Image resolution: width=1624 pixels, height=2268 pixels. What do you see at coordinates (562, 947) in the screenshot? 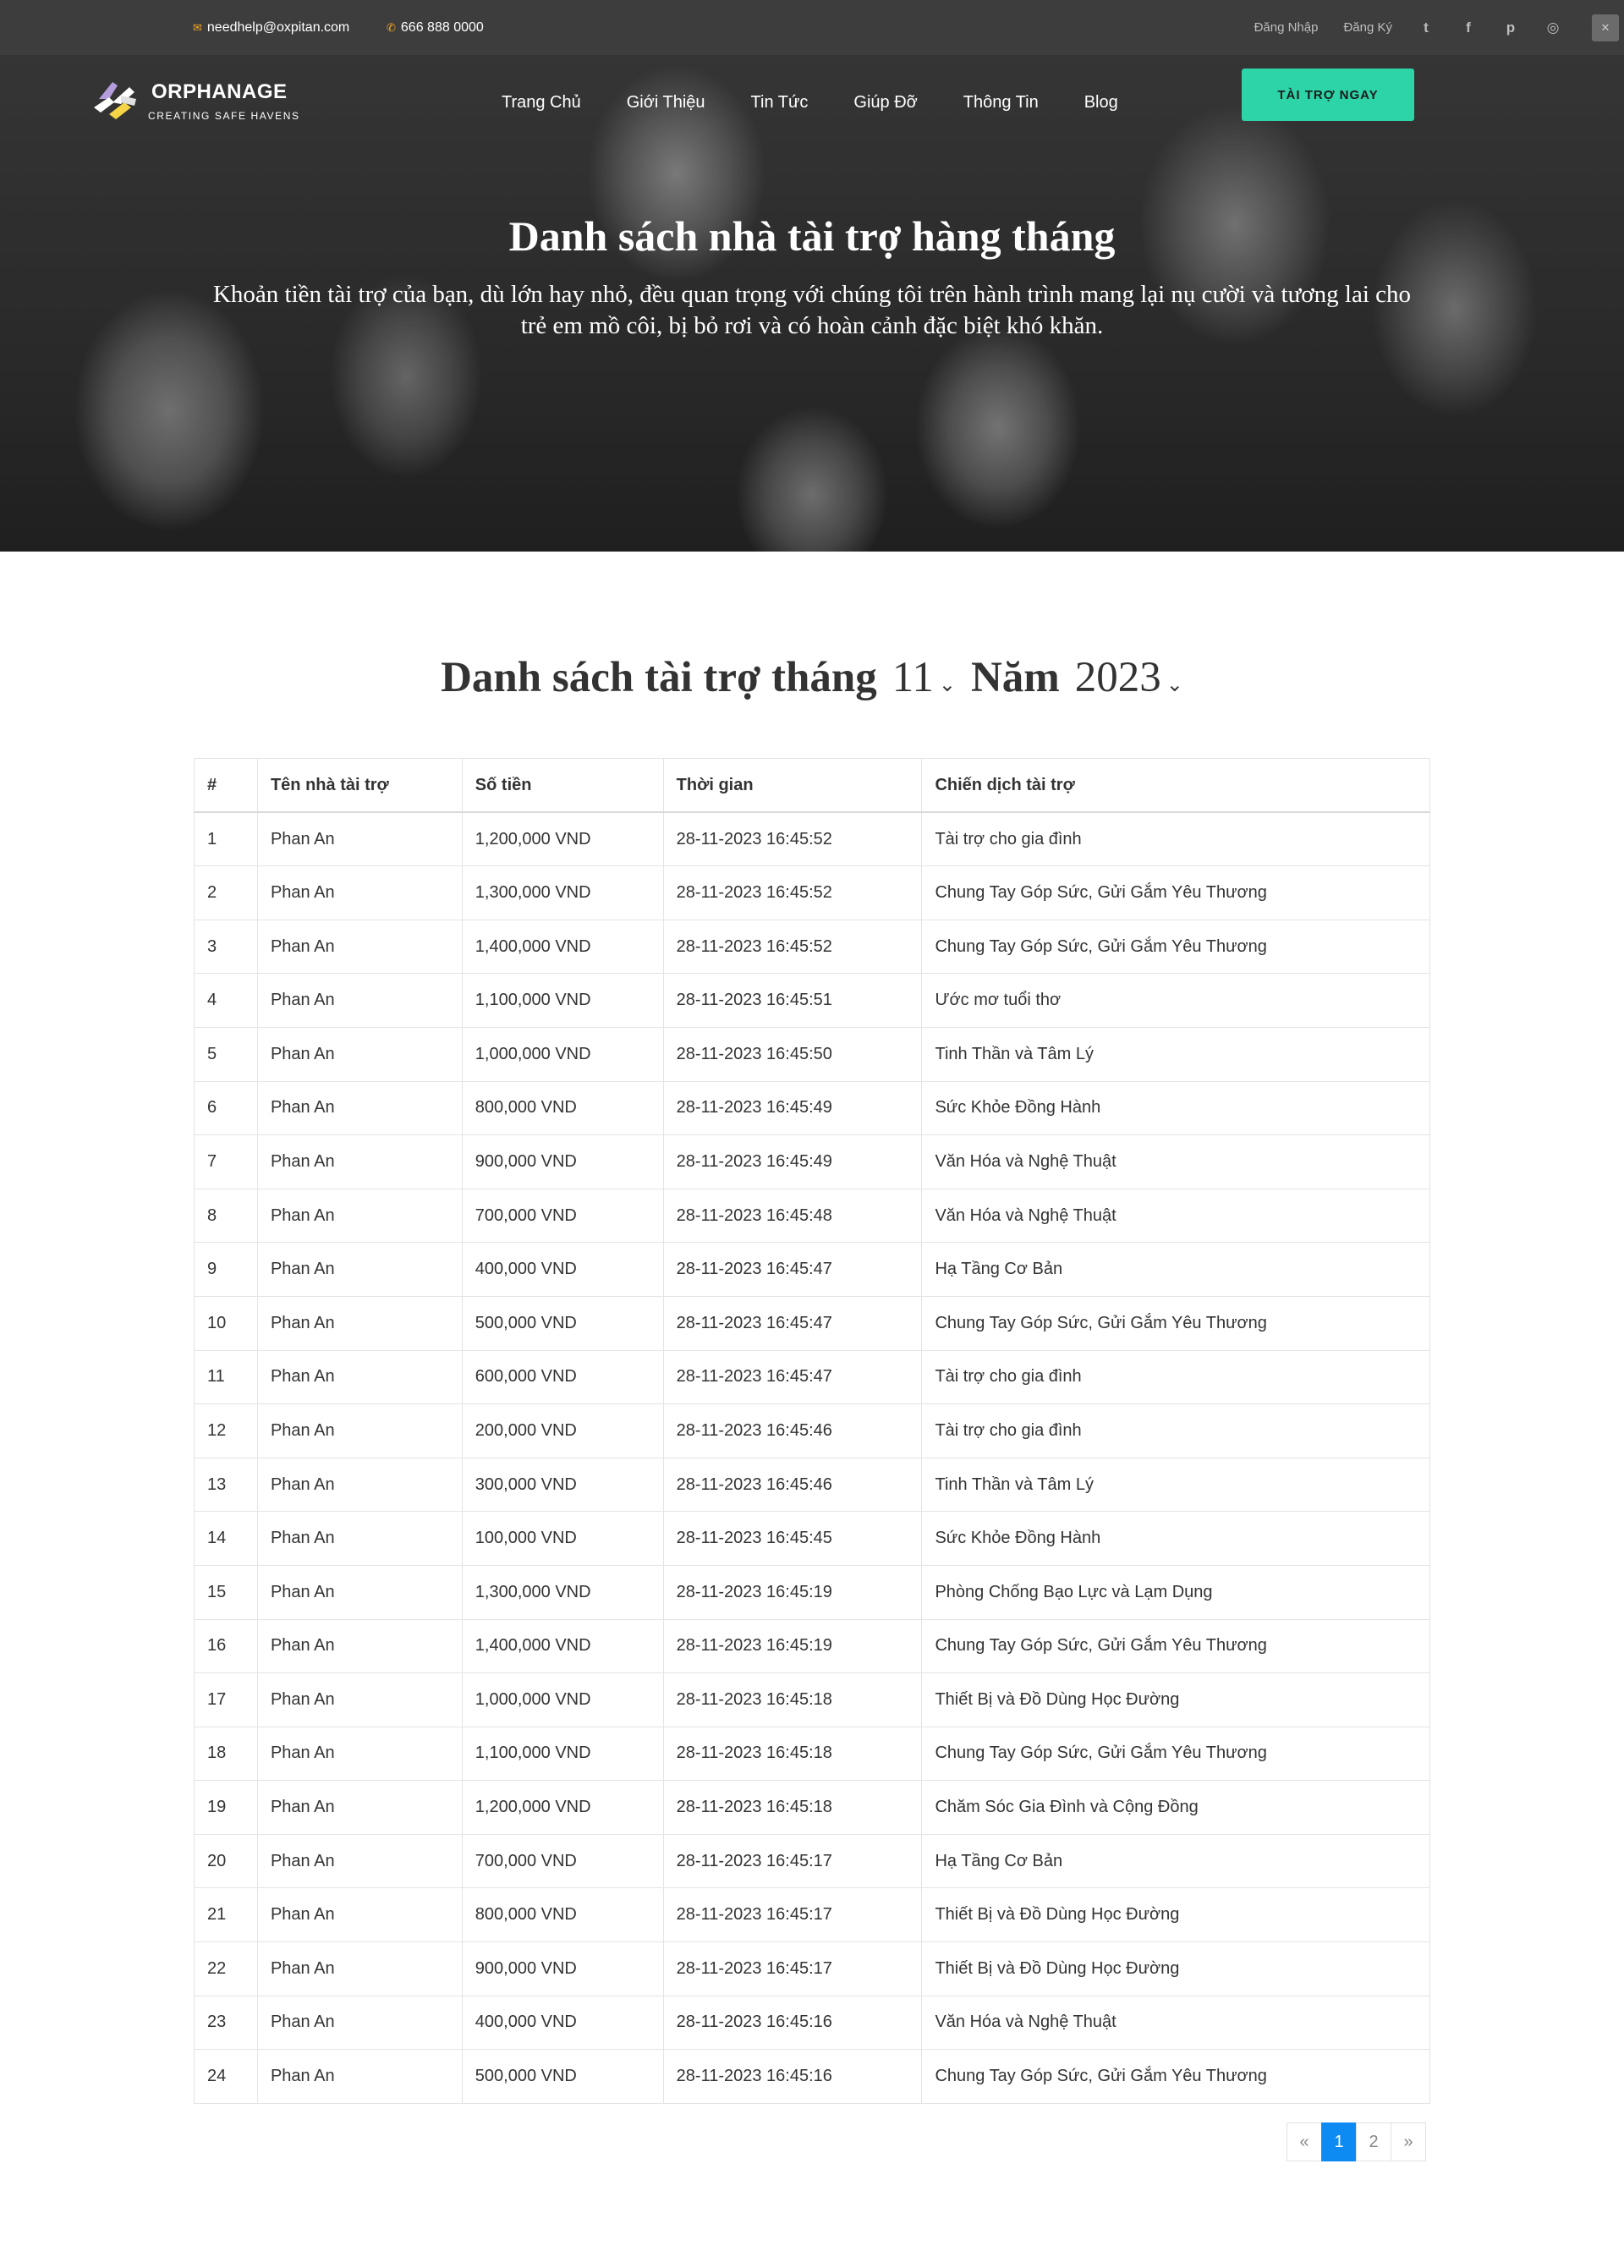
I see `cell-amount: 1,400,000 VND` at bounding box center [562, 947].